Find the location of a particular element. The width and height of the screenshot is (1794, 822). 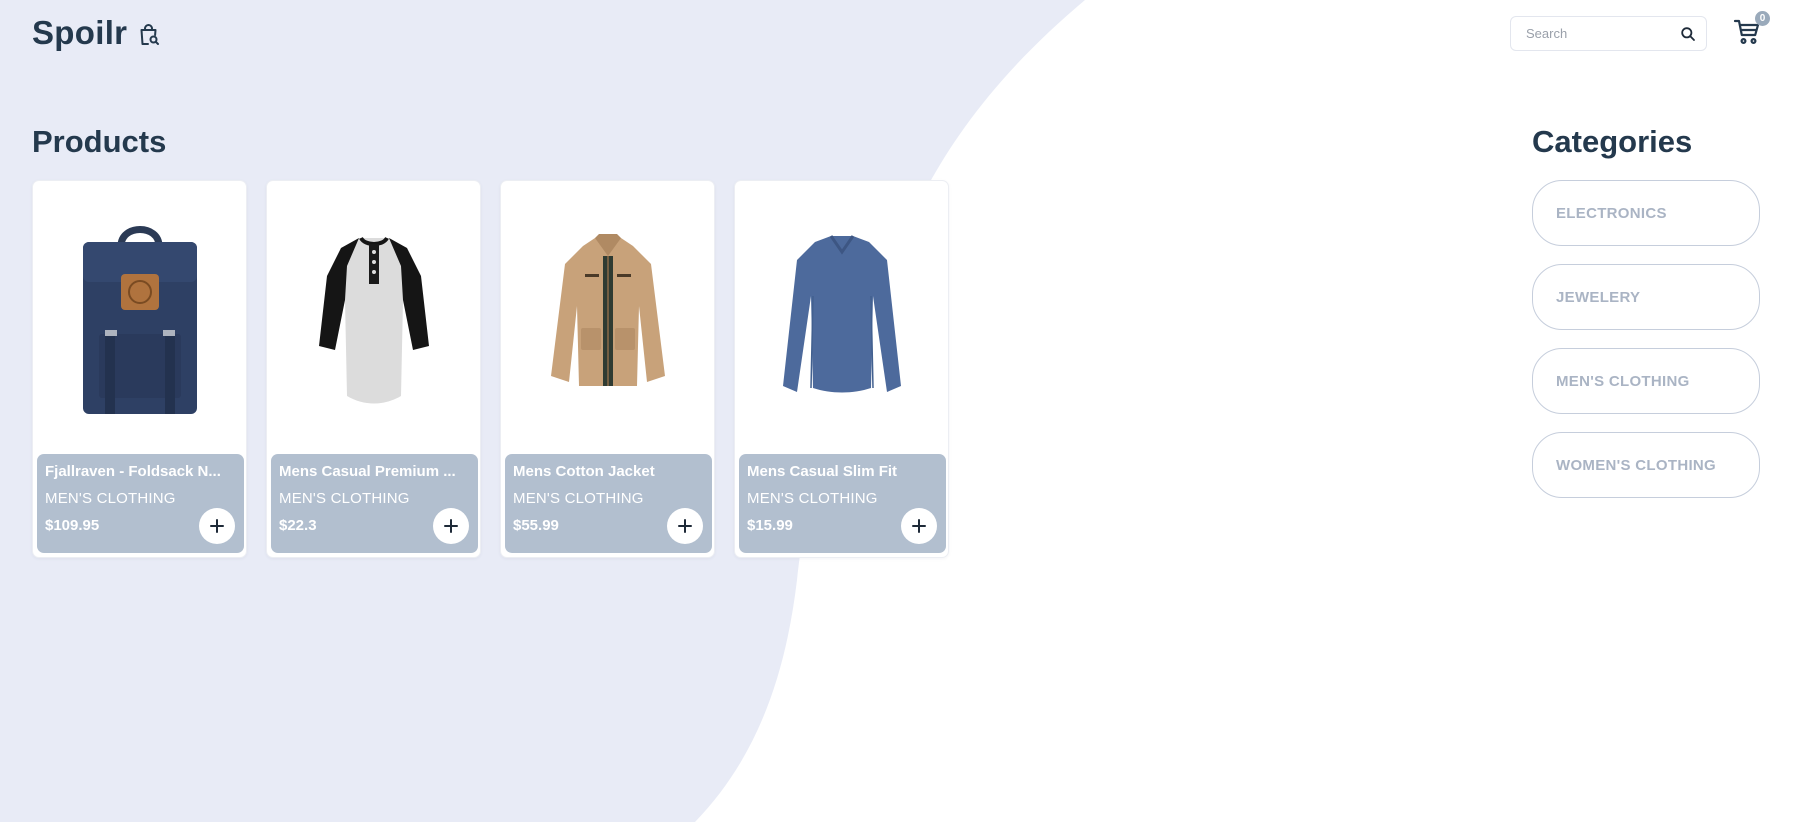

products-heading: Products is located at coordinates (99, 141).